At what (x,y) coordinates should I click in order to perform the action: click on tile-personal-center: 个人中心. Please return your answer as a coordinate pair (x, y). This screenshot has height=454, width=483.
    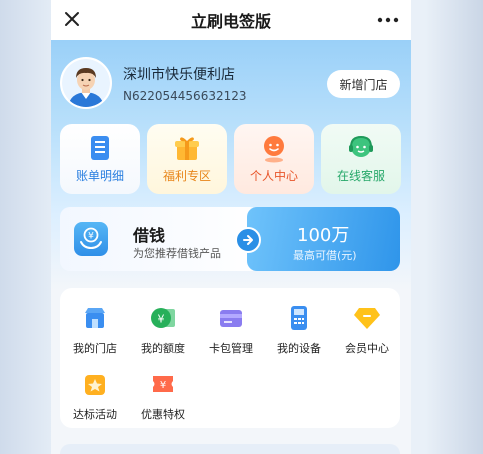
    Looking at the image, I should click on (274, 159).